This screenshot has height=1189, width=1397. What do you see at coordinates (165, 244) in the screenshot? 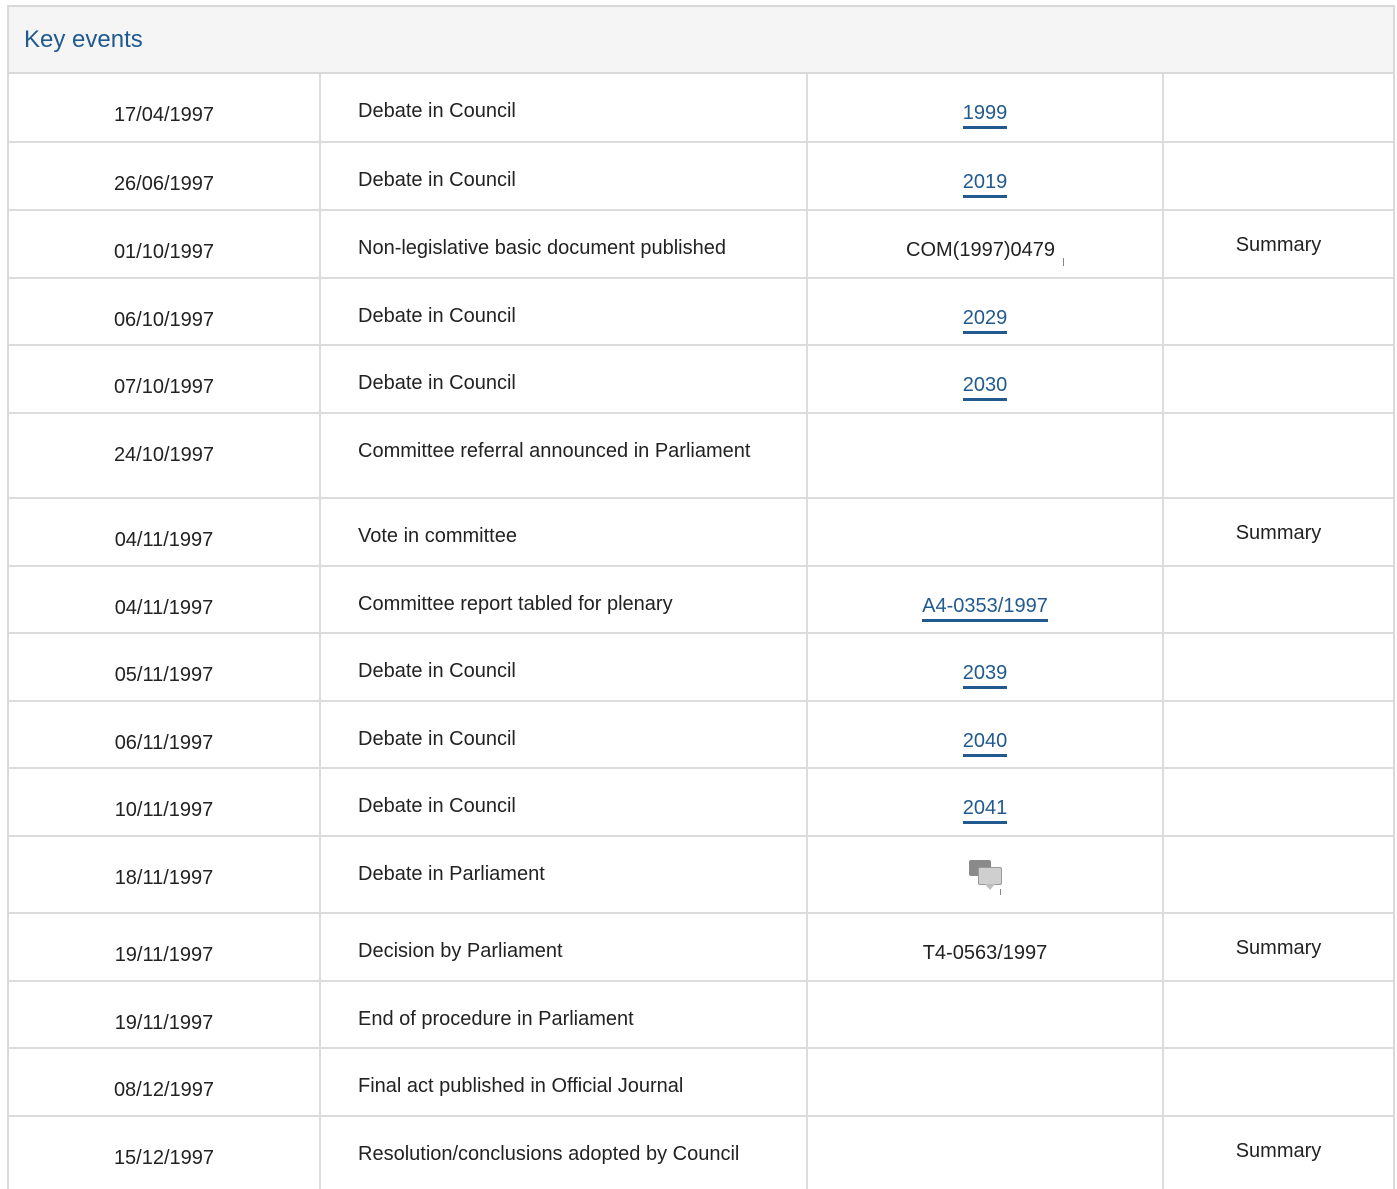
I see `event-date: 01/10/1997` at bounding box center [165, 244].